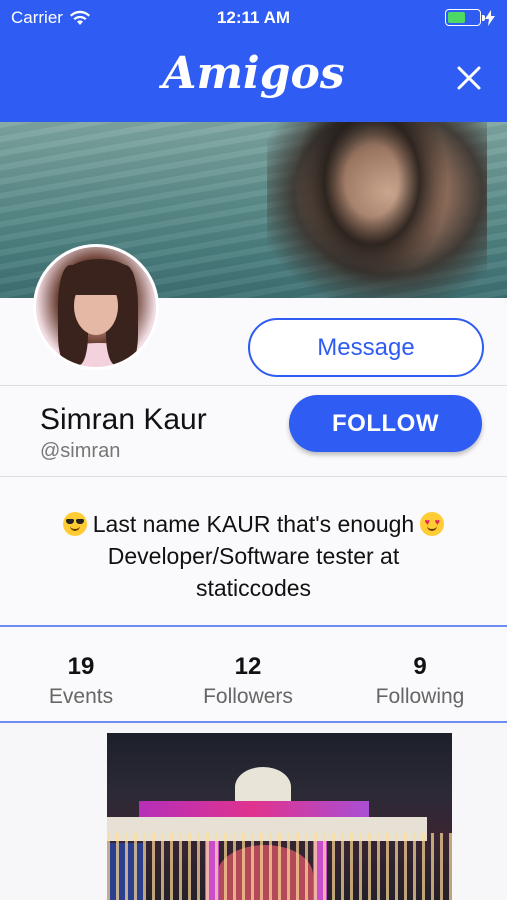 The width and height of the screenshot is (507, 900). I want to click on battery-icon, so click(465, 17).